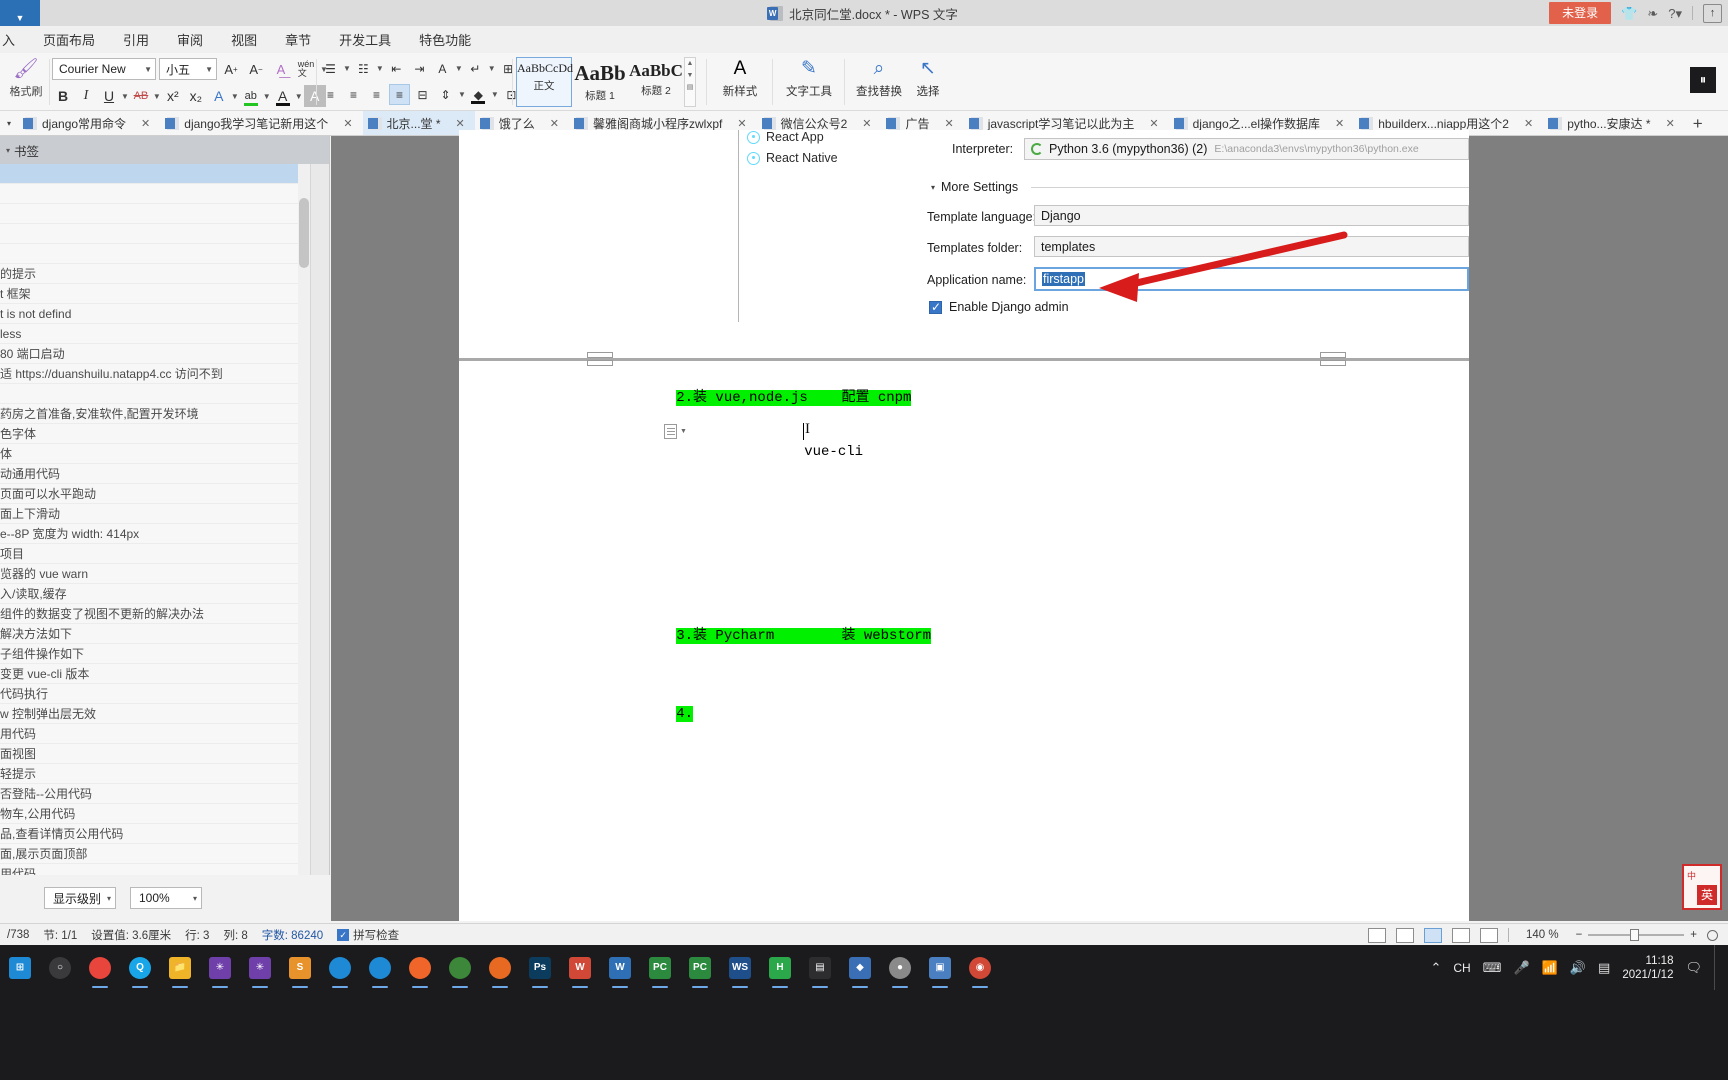  I want to click on taskbar-app-24: ▣, so click(940, 967).